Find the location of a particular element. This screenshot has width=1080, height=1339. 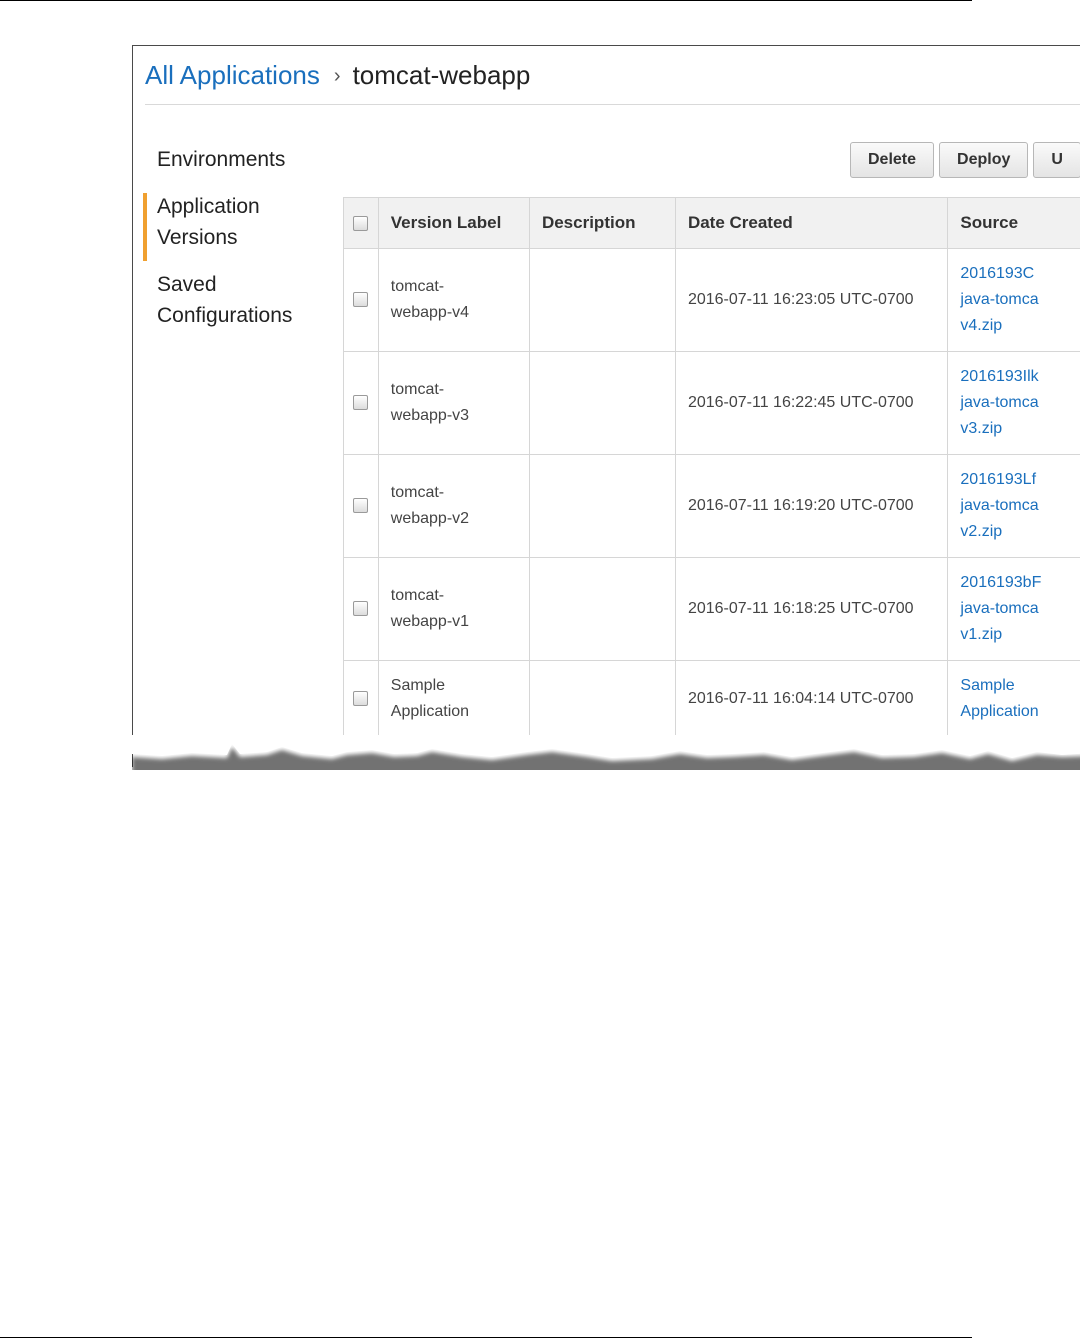

column-header-version-label: Version Label is located at coordinates (453, 223).